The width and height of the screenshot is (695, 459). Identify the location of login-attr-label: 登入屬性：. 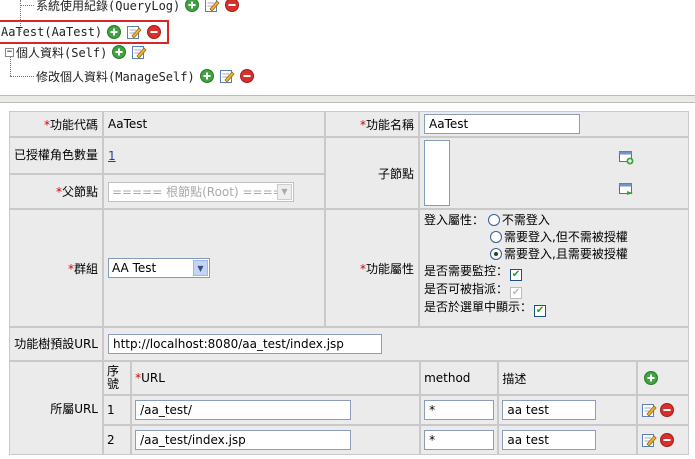
(454, 220).